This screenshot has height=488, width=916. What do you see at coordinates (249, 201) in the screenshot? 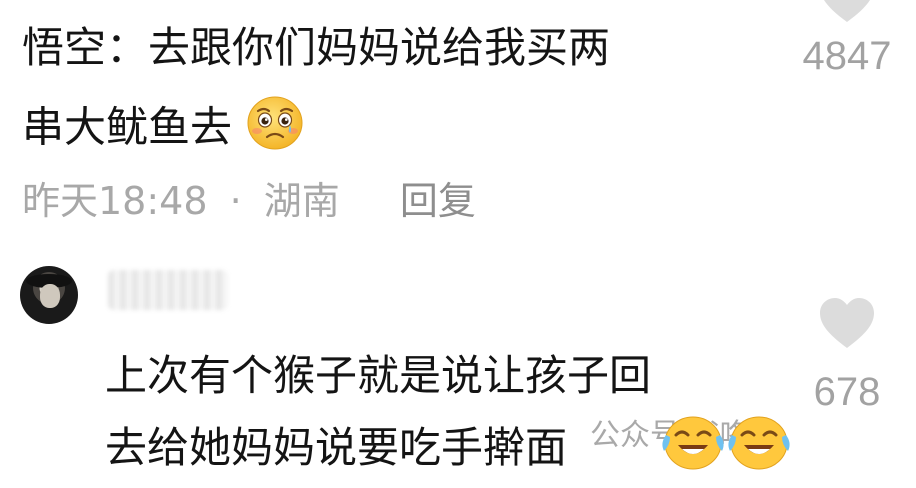
I see `comment-1-meta: 昨天18:48 · 湖南 回复` at bounding box center [249, 201].